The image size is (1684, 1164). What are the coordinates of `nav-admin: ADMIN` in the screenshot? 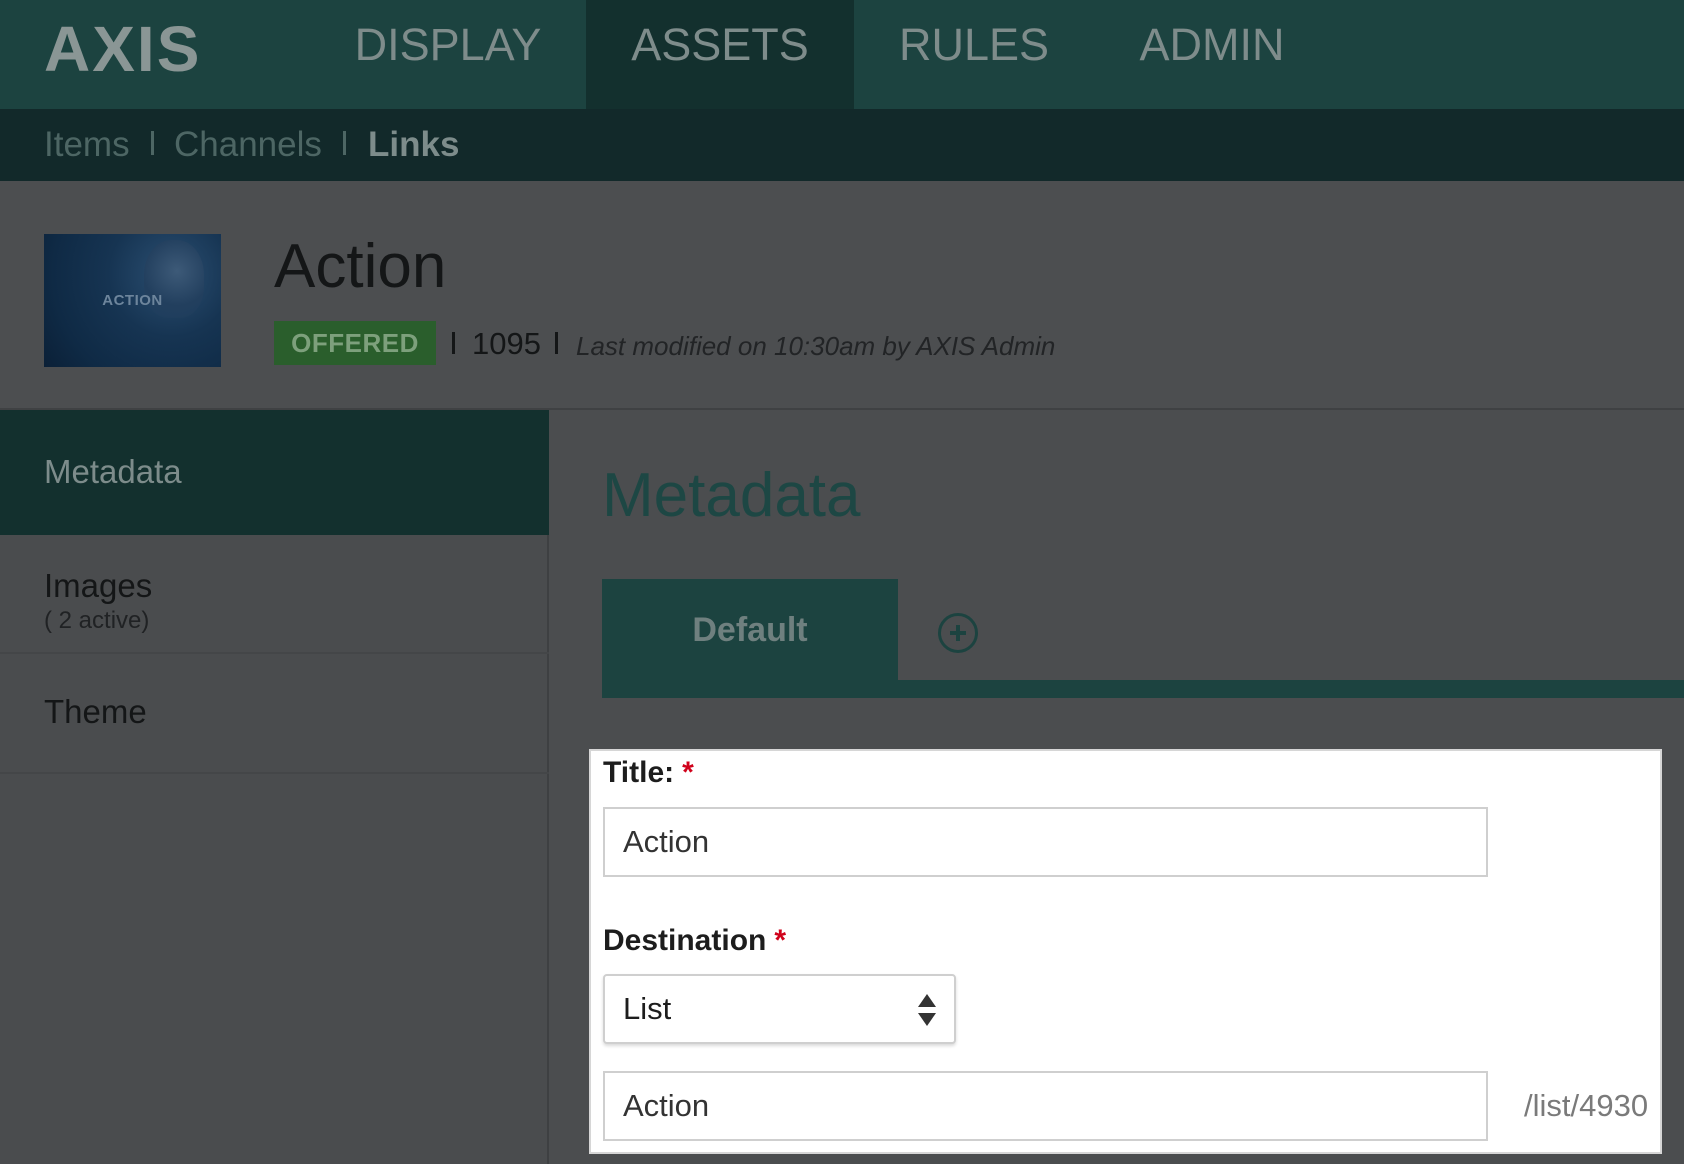 It's located at (1212, 54).